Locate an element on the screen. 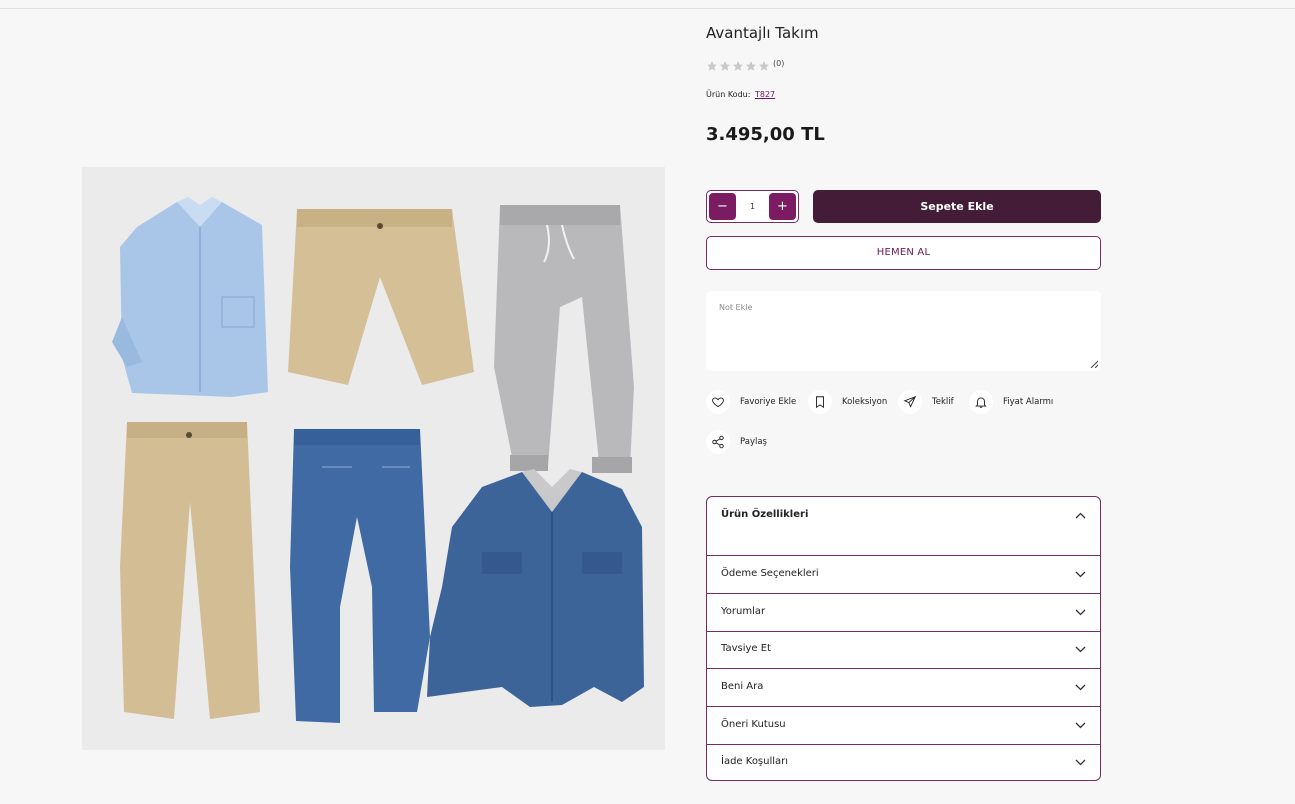 Image resolution: width=1295 pixels, height=804 pixels. product-title: Avantajlı Takım is located at coordinates (762, 33).